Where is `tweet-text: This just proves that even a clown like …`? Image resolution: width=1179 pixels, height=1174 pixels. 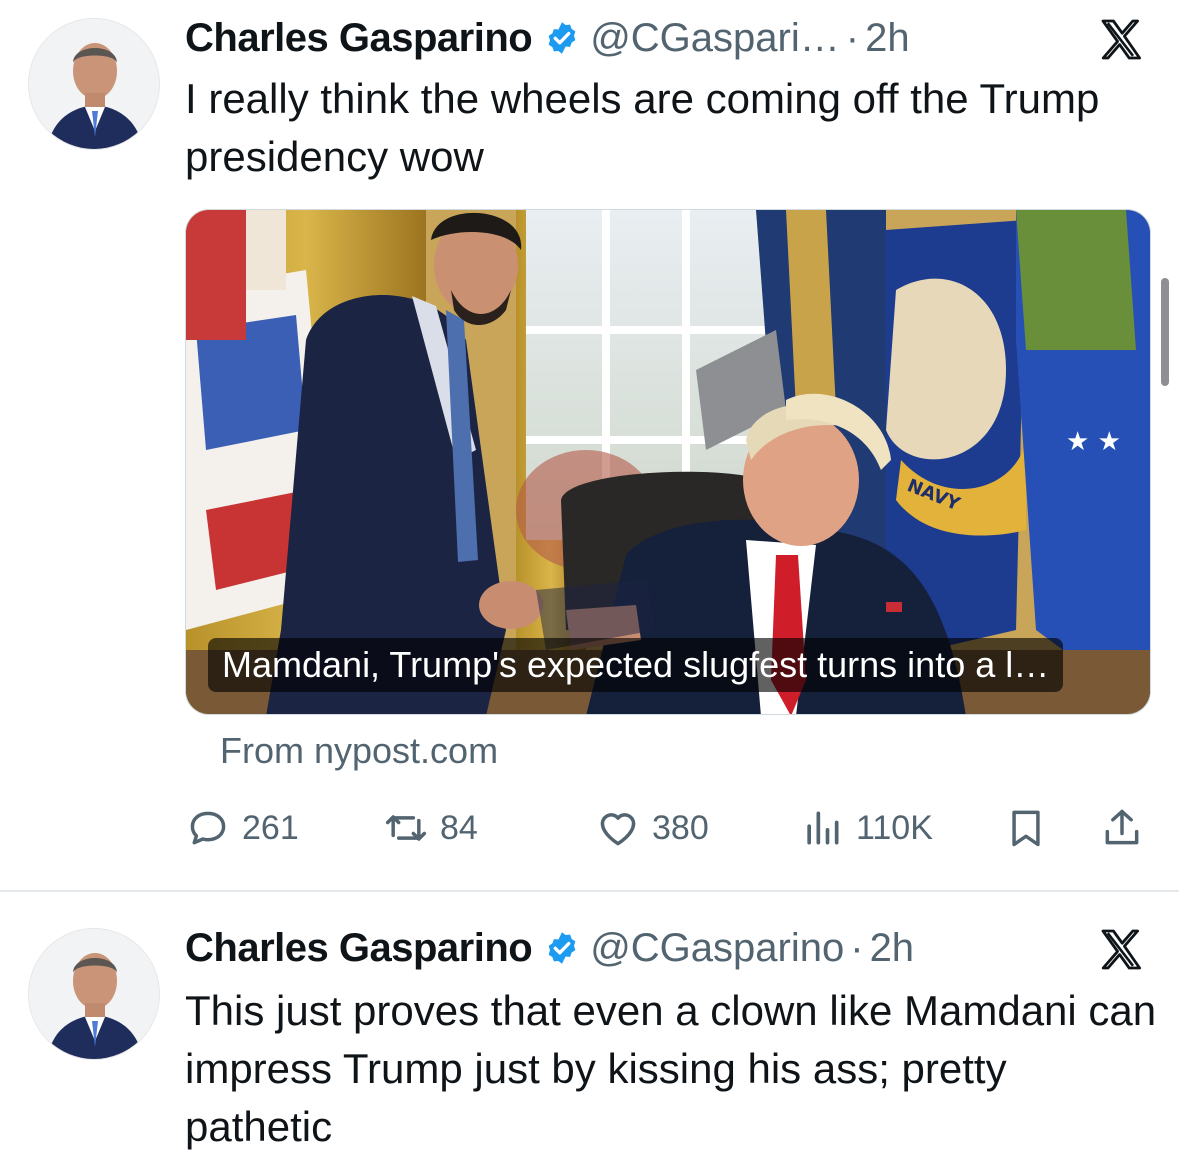 tweet-text: This just proves that even a clown like … is located at coordinates (671, 1068).